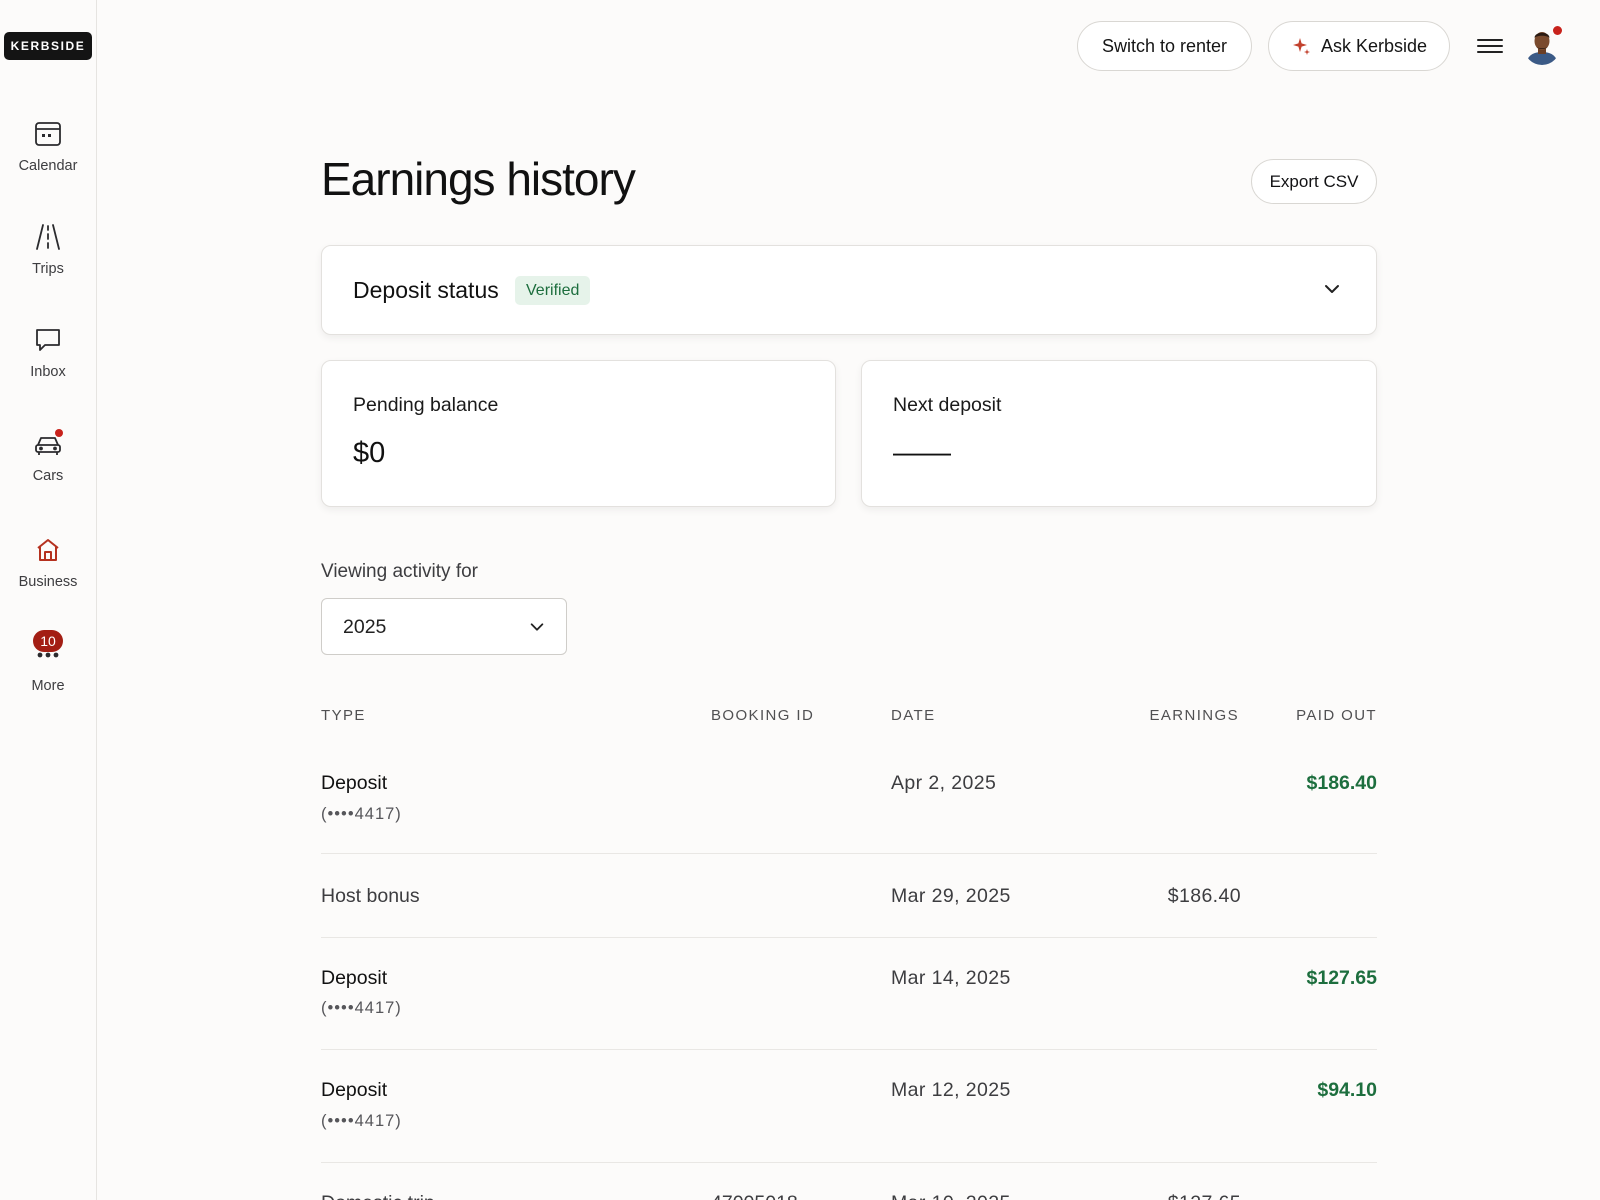 The image size is (1600, 1200). What do you see at coordinates (1314, 181) in the screenshot?
I see `export-csv-button: Export CSV` at bounding box center [1314, 181].